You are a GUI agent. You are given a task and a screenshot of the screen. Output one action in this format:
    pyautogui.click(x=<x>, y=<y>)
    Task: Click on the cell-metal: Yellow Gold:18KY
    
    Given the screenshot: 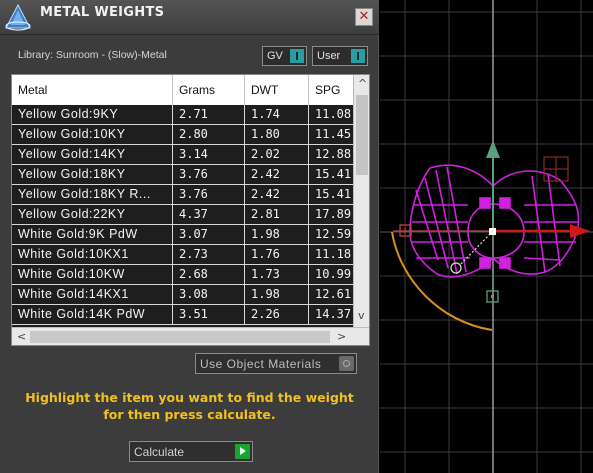 What is the action you would take?
    pyautogui.click(x=92, y=174)
    